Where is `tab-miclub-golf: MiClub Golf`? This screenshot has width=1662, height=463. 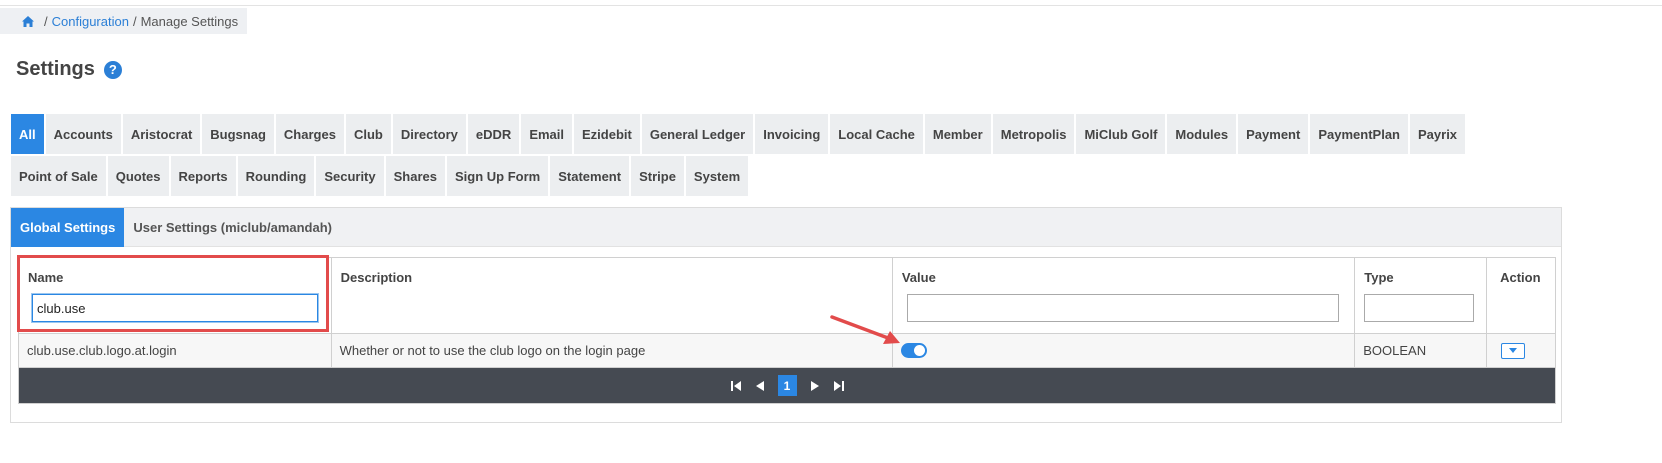 tab-miclub-golf: MiClub Golf is located at coordinates (1121, 134).